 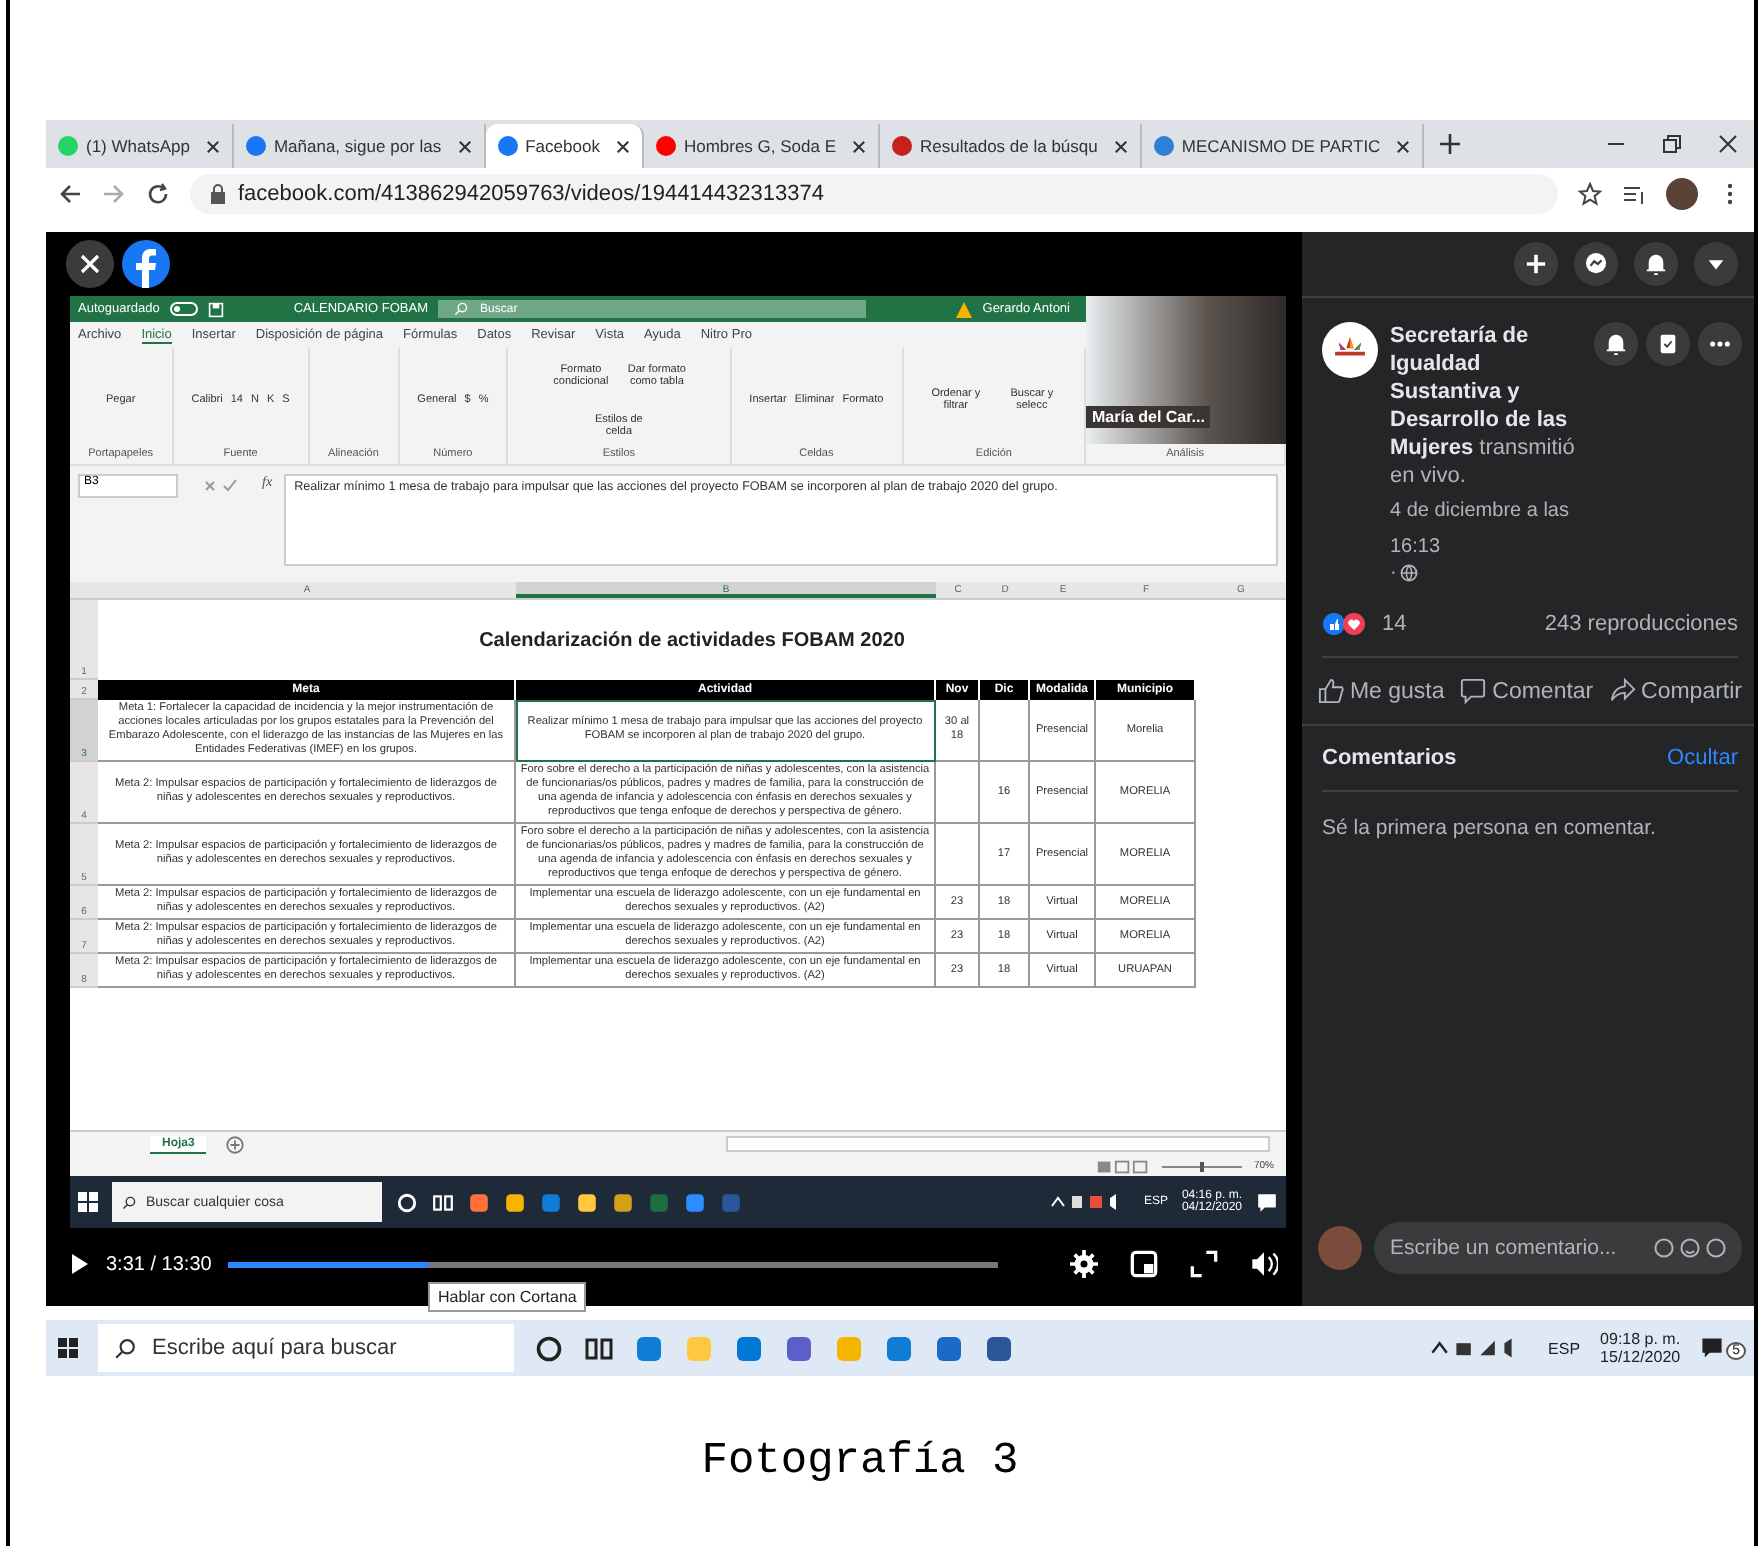 I want to click on settings-icon, so click(x=1084, y=1264).